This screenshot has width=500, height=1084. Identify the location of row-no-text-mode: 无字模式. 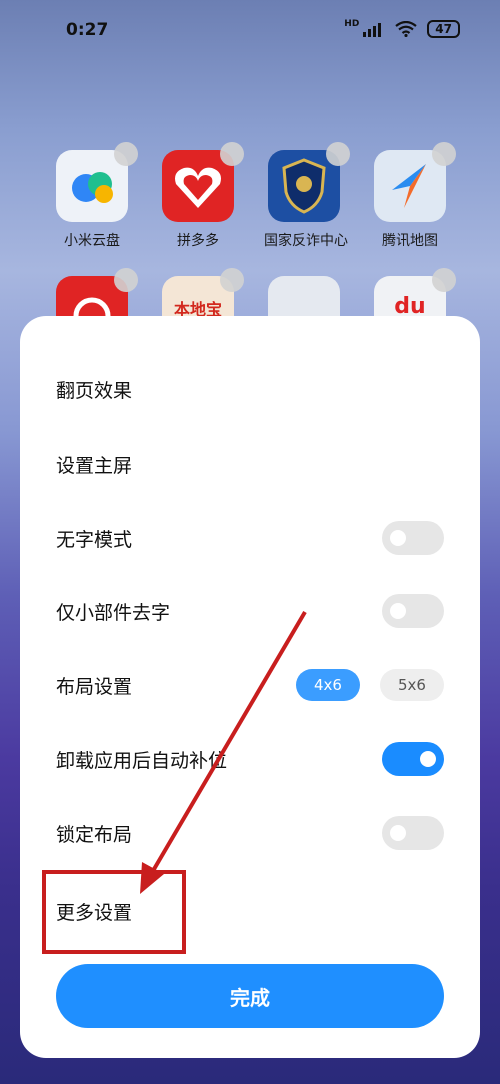
(250, 538).